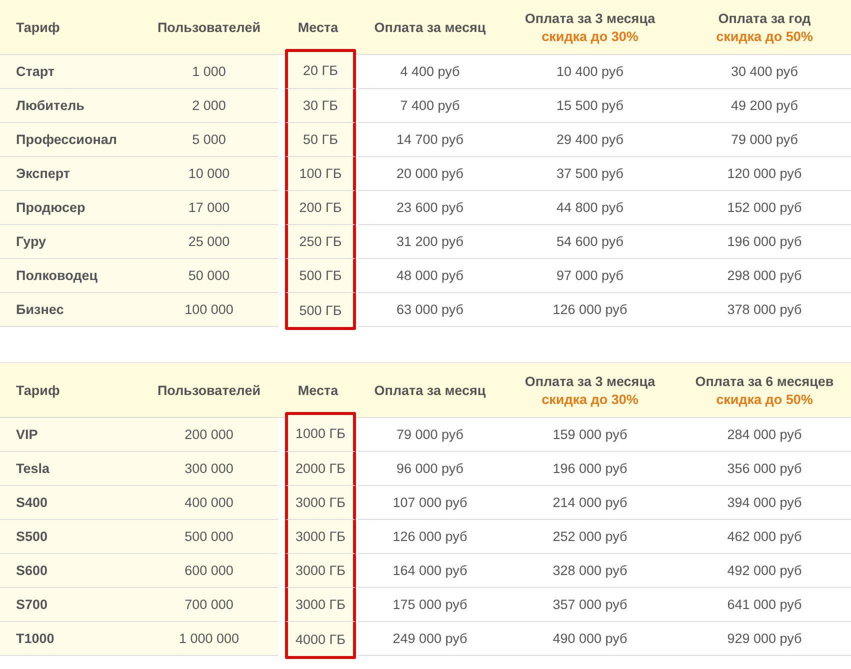 This screenshot has width=851, height=669. I want to click on table-cell: 250 ГБ, so click(320, 242).